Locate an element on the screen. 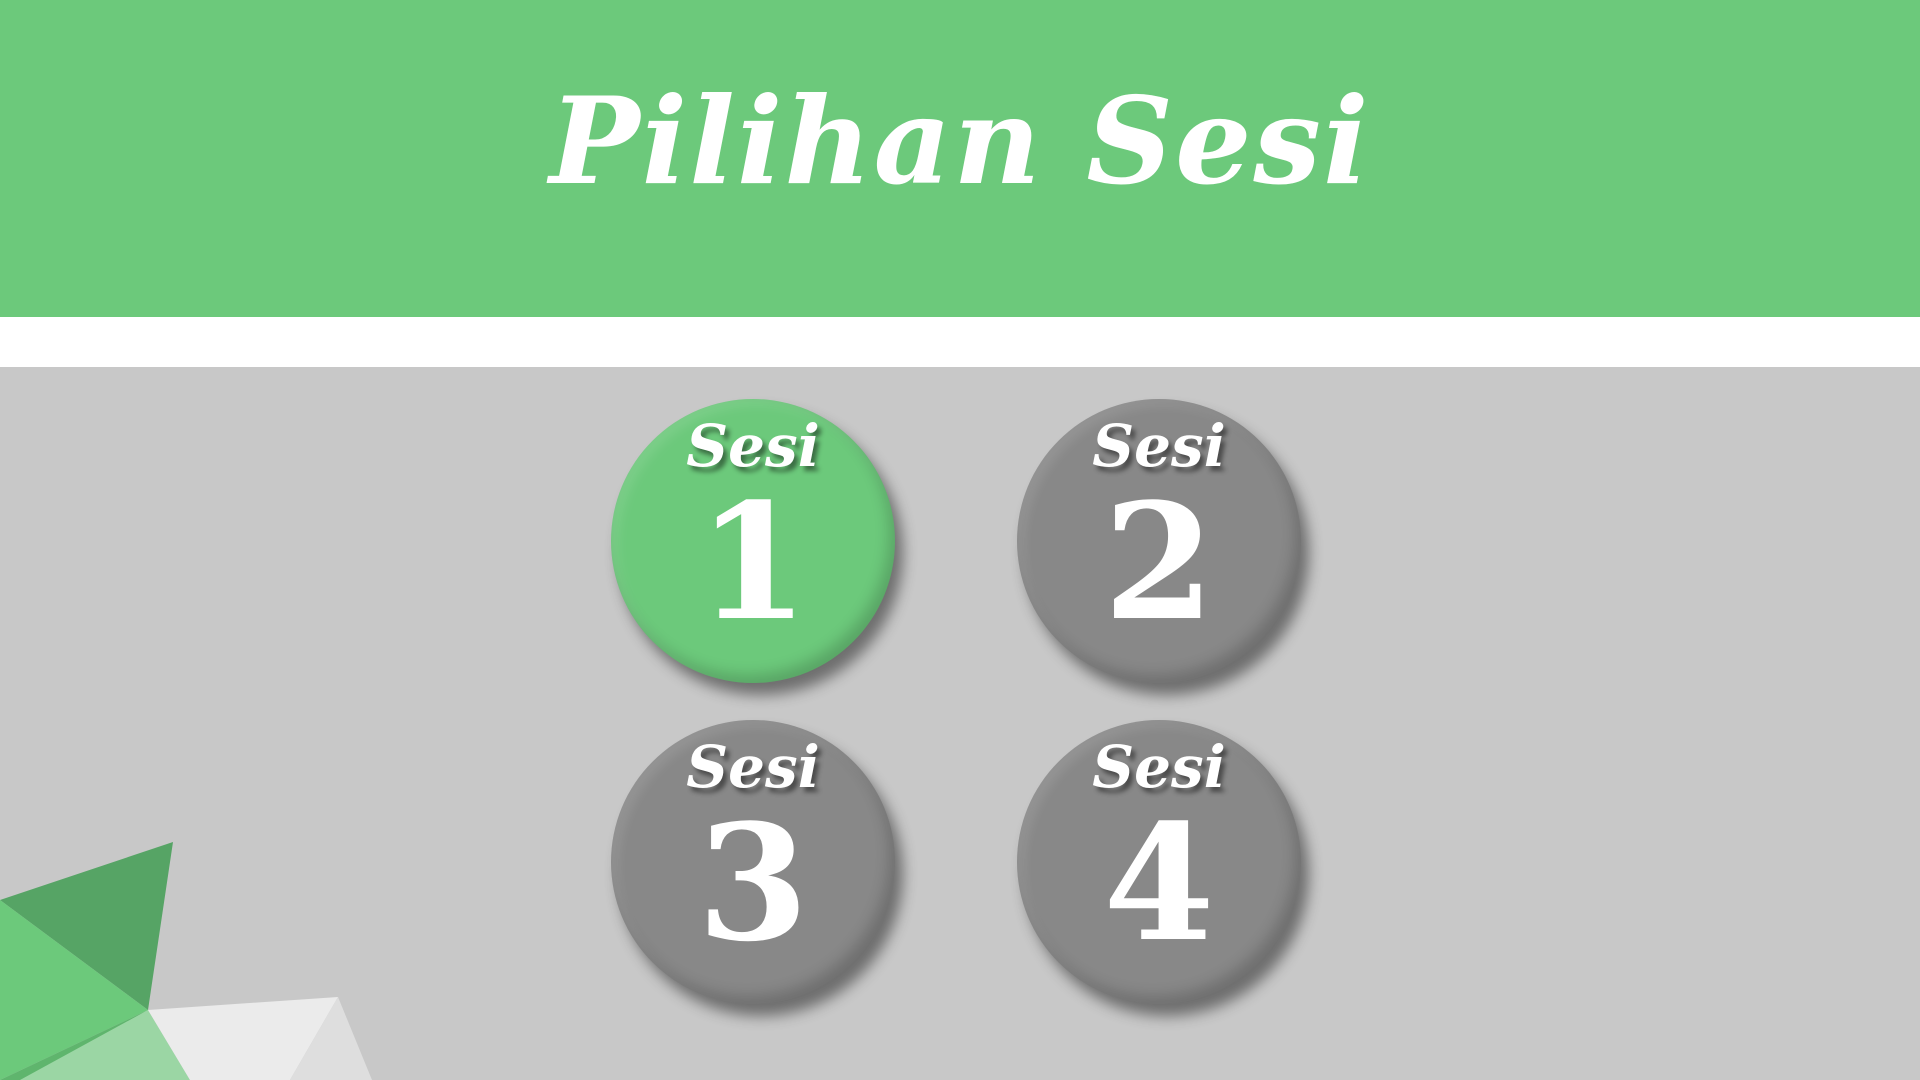 The height and width of the screenshot is (1080, 1920). session-2-number: 2 is located at coordinates (1159, 562).